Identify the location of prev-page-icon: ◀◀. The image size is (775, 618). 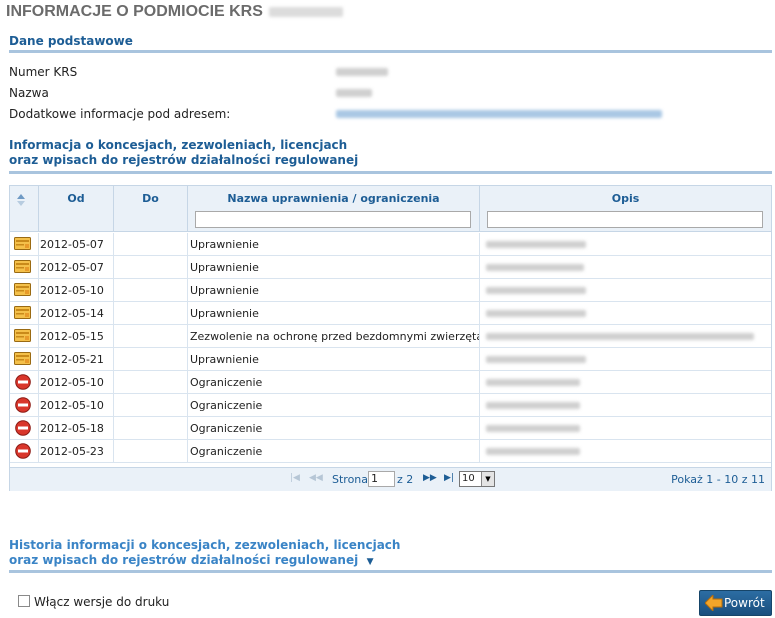
(316, 478).